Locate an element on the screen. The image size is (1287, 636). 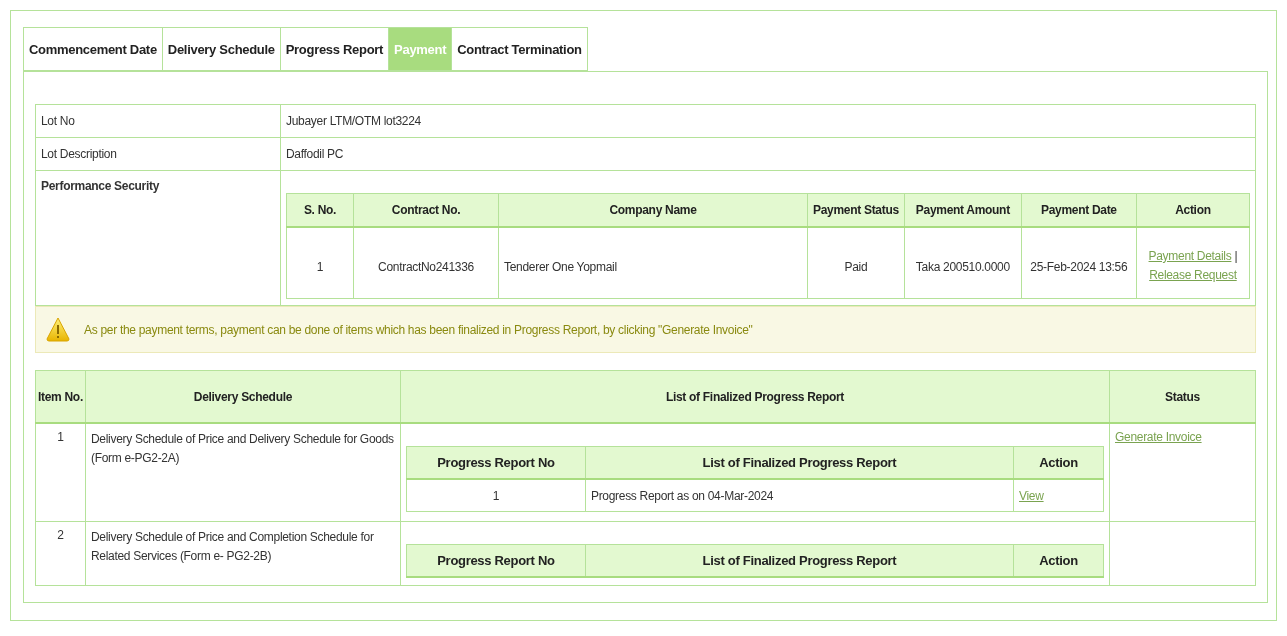
column-header: S. No. is located at coordinates (320, 210).